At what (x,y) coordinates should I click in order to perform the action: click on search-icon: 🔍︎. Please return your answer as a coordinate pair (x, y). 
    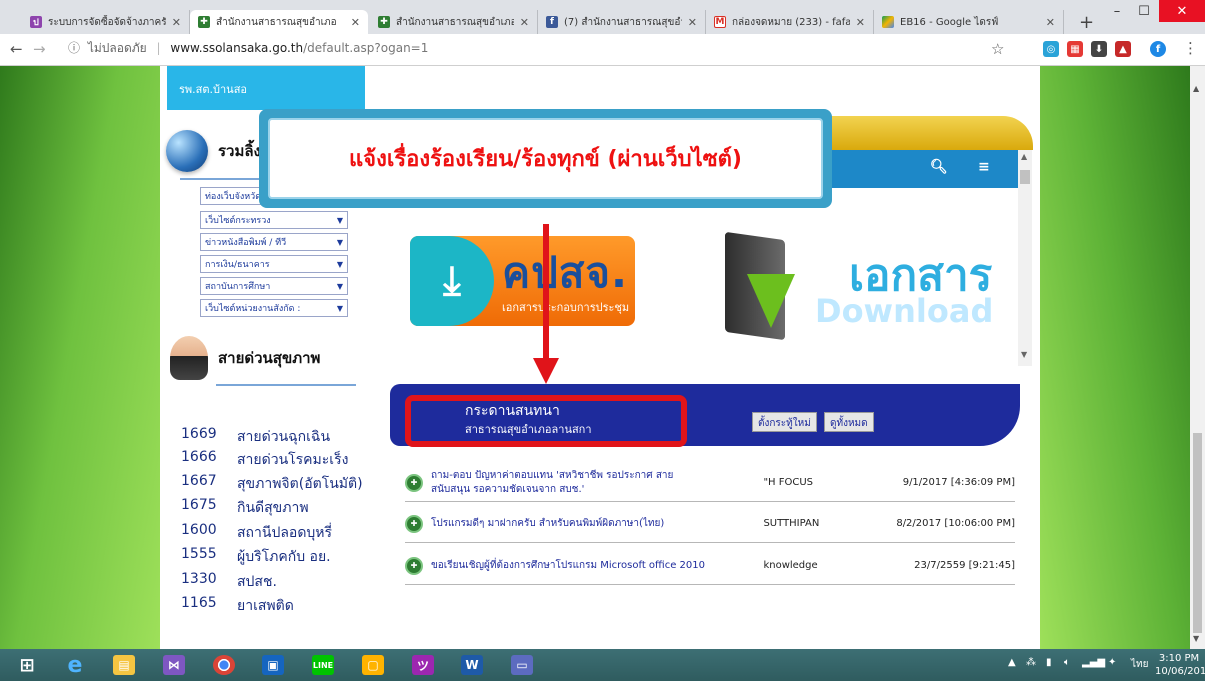
    Looking at the image, I should click on (939, 167).